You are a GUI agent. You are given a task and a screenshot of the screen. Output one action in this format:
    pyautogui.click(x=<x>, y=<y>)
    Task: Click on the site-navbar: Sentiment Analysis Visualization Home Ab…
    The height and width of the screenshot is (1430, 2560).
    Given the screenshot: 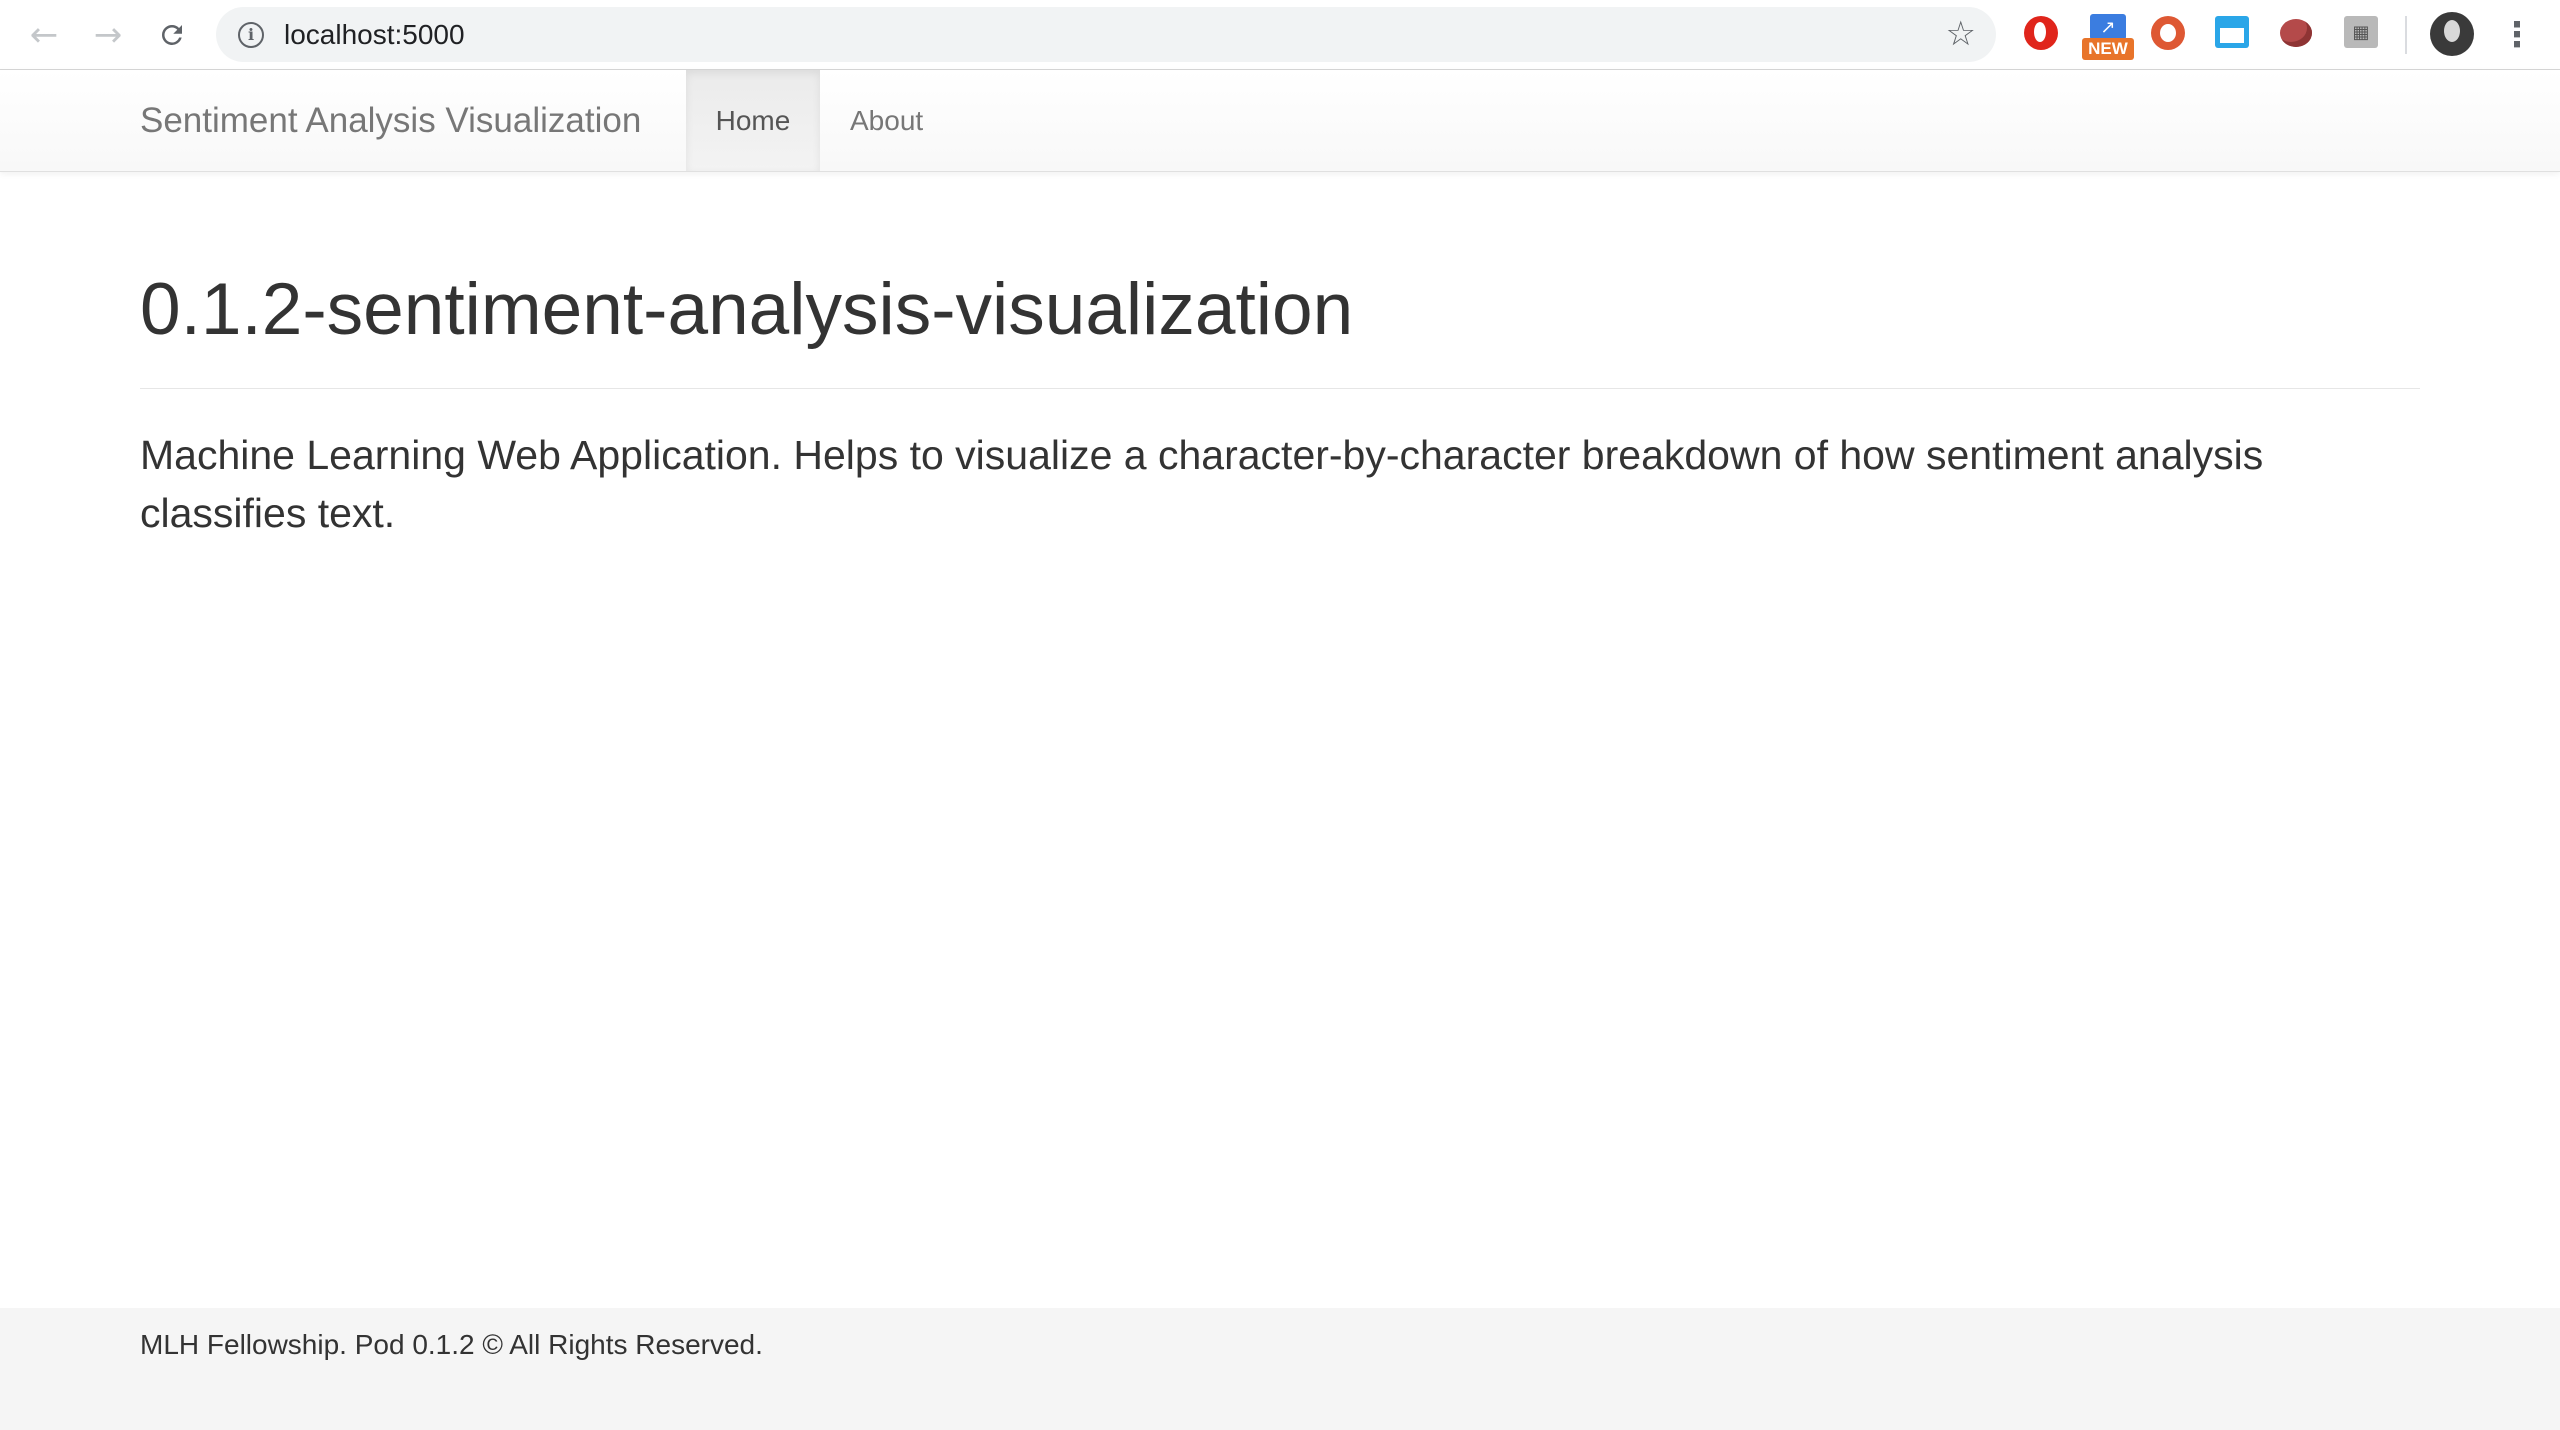 What is the action you would take?
    pyautogui.click(x=1280, y=121)
    